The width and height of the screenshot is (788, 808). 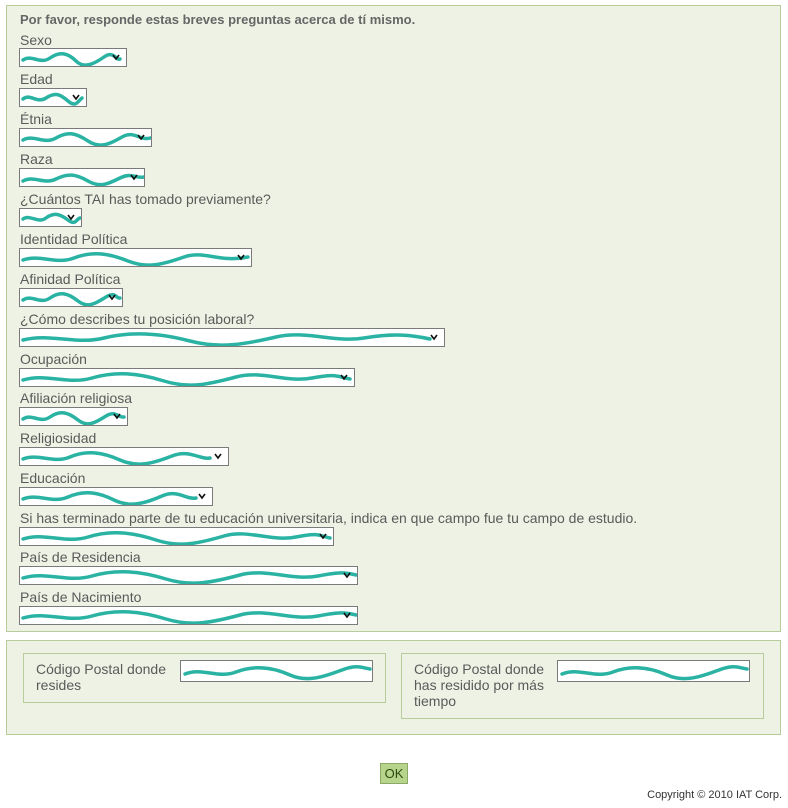 What do you see at coordinates (232, 337) in the screenshot?
I see `select-posicion-laboral` at bounding box center [232, 337].